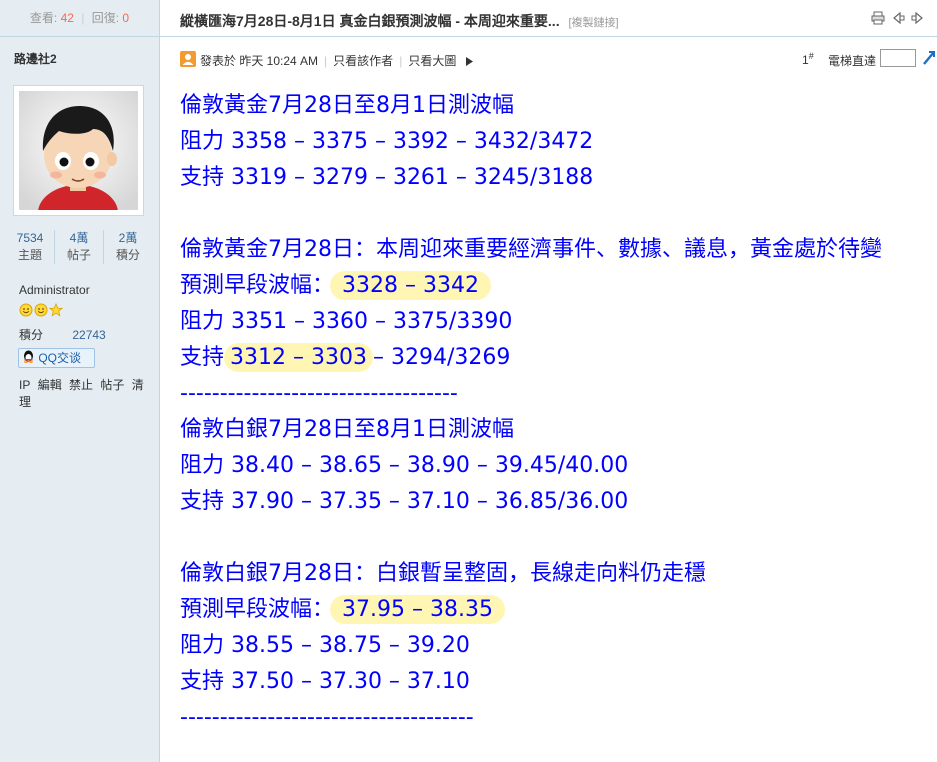 This screenshot has width=937, height=762. Describe the element at coordinates (852, 61) in the screenshot. I see `floor-jump-label: 電梯直達` at that location.